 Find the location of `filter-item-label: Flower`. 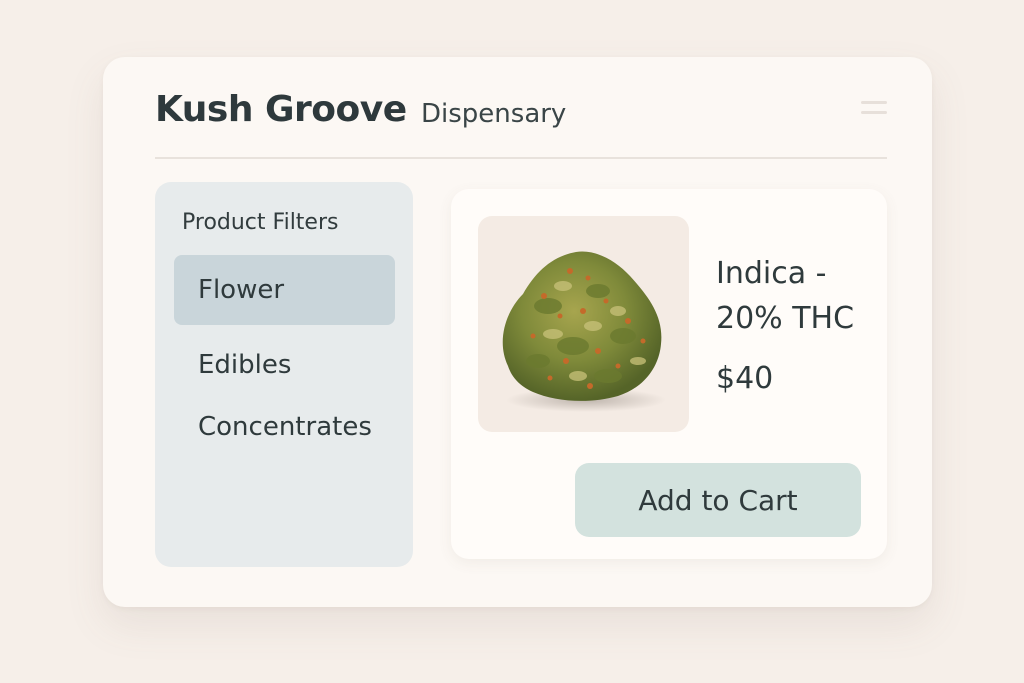

filter-item-label: Flower is located at coordinates (241, 290).